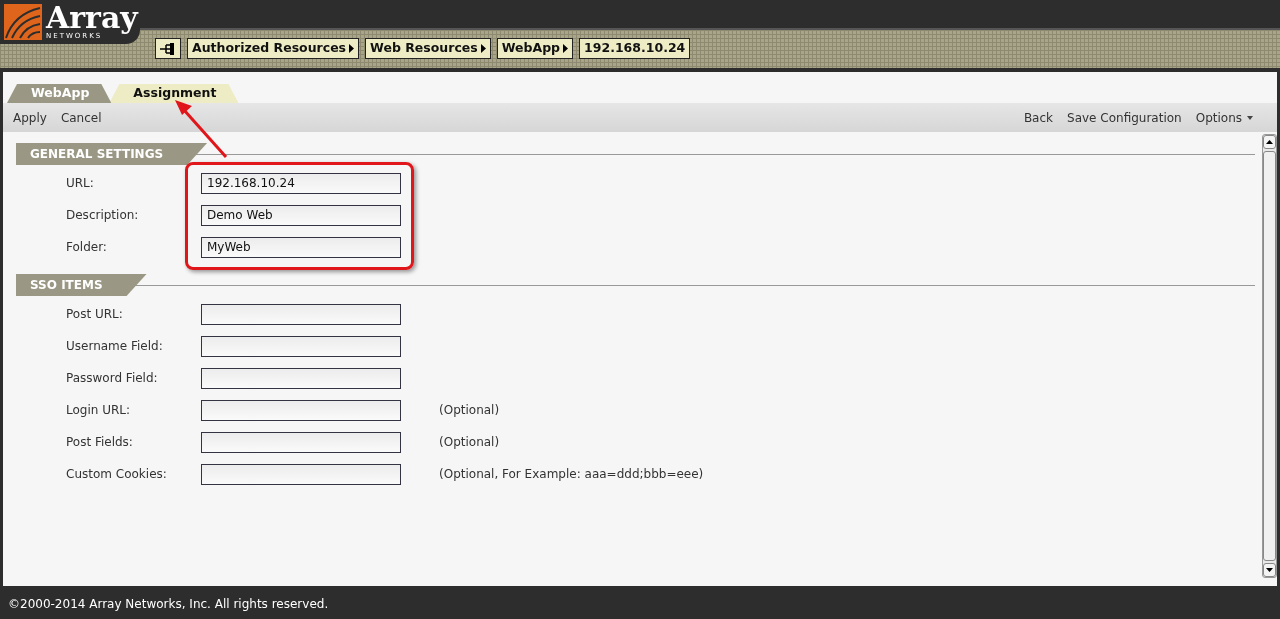 This screenshot has width=1280, height=619. Describe the element at coordinates (86, 247) in the screenshot. I see `field-label: Folder:` at that location.